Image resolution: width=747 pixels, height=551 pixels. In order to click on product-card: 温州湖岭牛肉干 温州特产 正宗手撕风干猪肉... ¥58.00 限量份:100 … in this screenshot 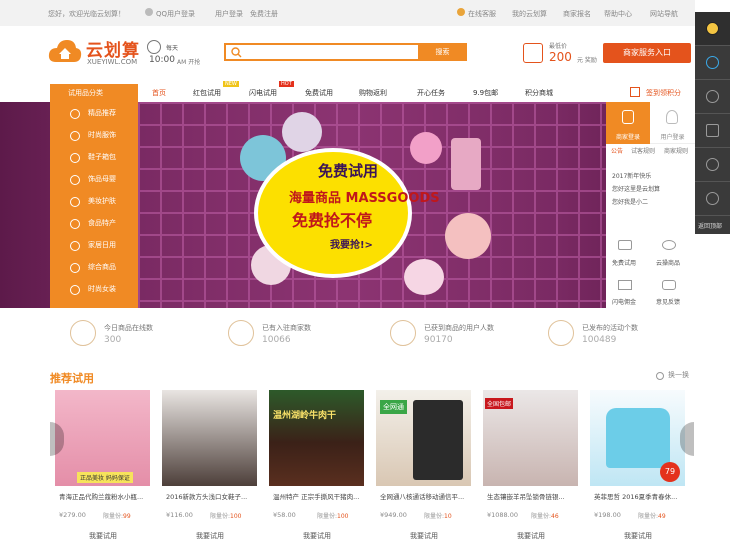, I will do `click(316, 470)`.